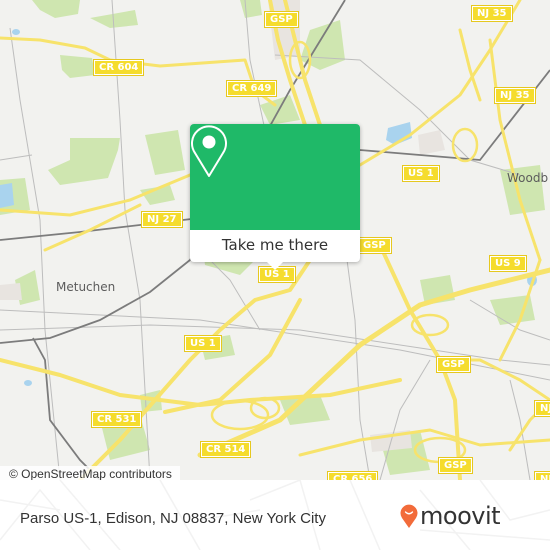 The height and width of the screenshot is (550, 550). I want to click on road-shield-cr649: CR 649, so click(251, 88).